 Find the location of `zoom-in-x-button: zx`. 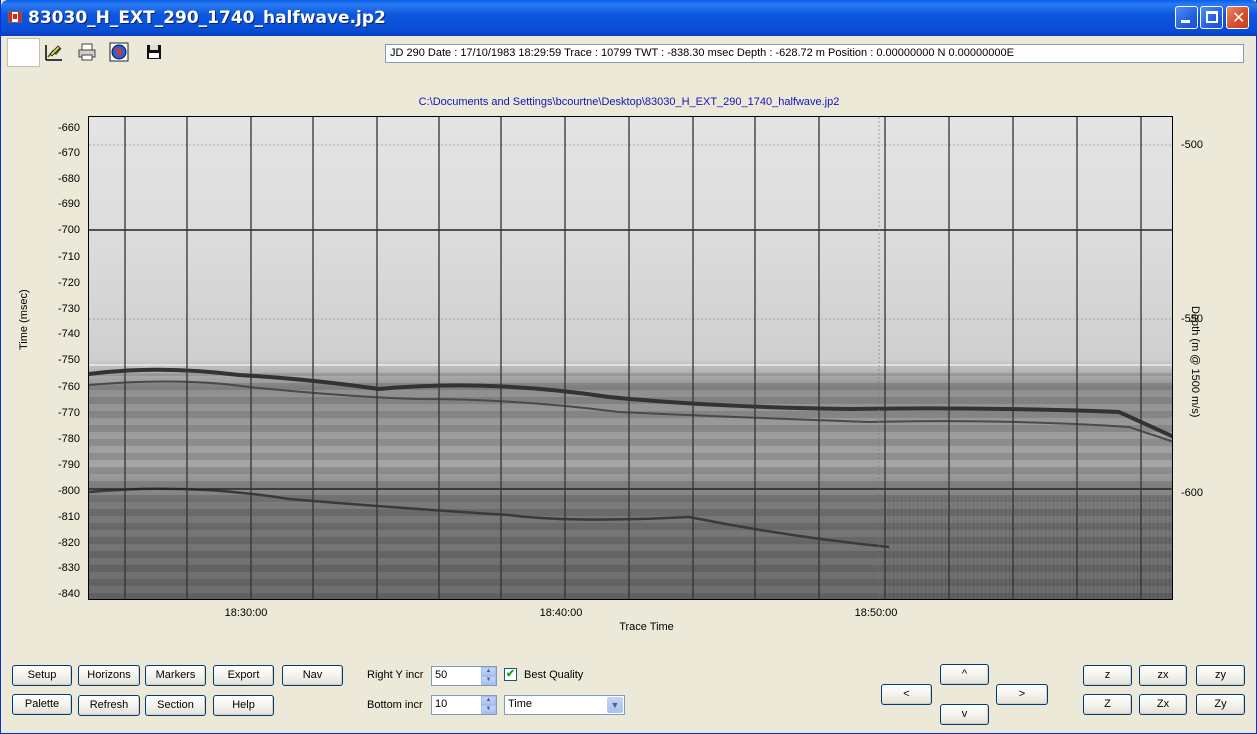

zoom-in-x-button: zx is located at coordinates (1163, 675).